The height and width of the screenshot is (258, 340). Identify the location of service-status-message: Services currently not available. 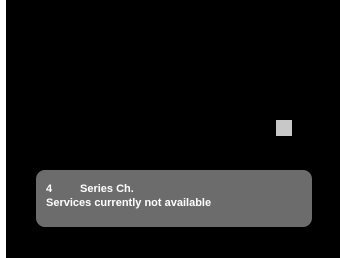
(129, 203).